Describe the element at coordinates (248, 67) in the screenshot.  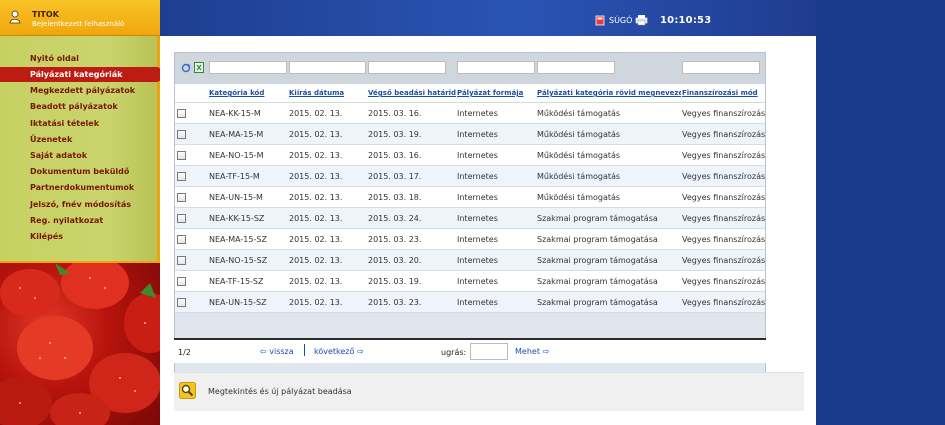
I see `filter-input-code` at that location.